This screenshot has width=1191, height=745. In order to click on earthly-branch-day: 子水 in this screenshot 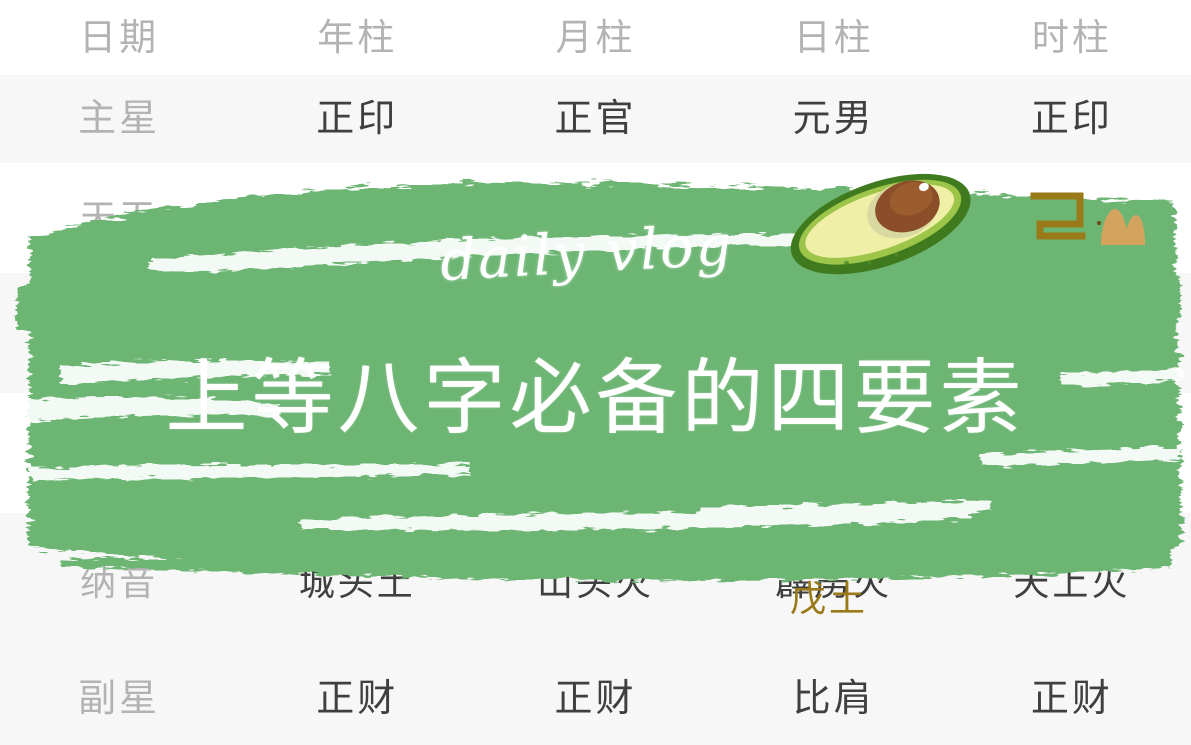, I will do `click(833, 332)`.